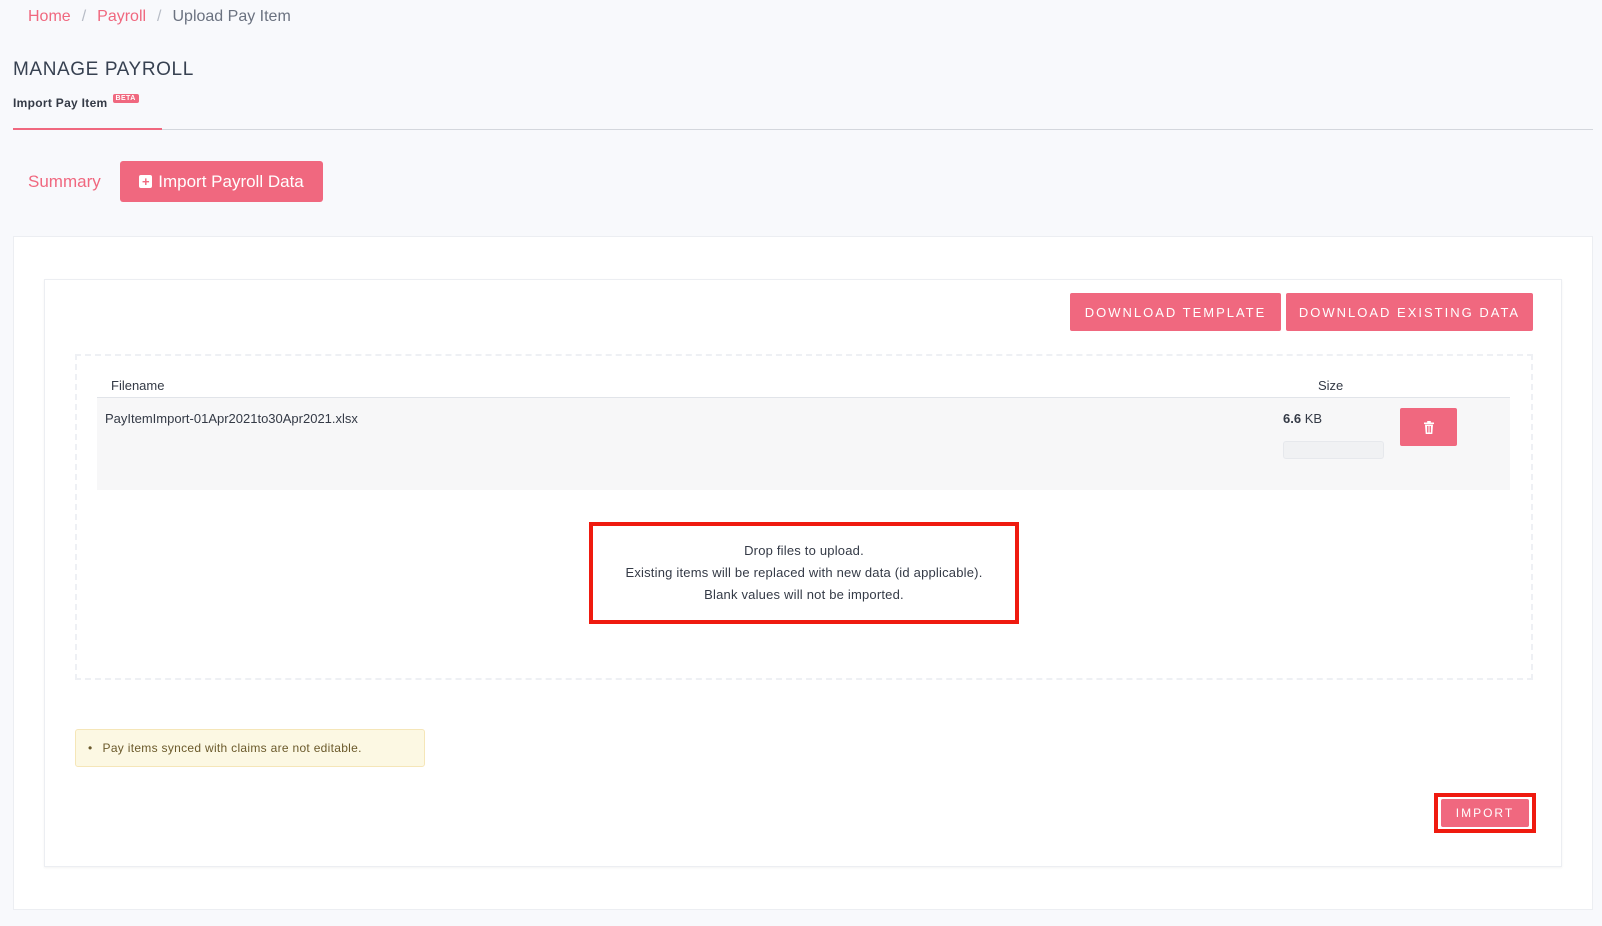  What do you see at coordinates (231, 181) in the screenshot?
I see `import-payroll-data-label: Import Payroll Data` at bounding box center [231, 181].